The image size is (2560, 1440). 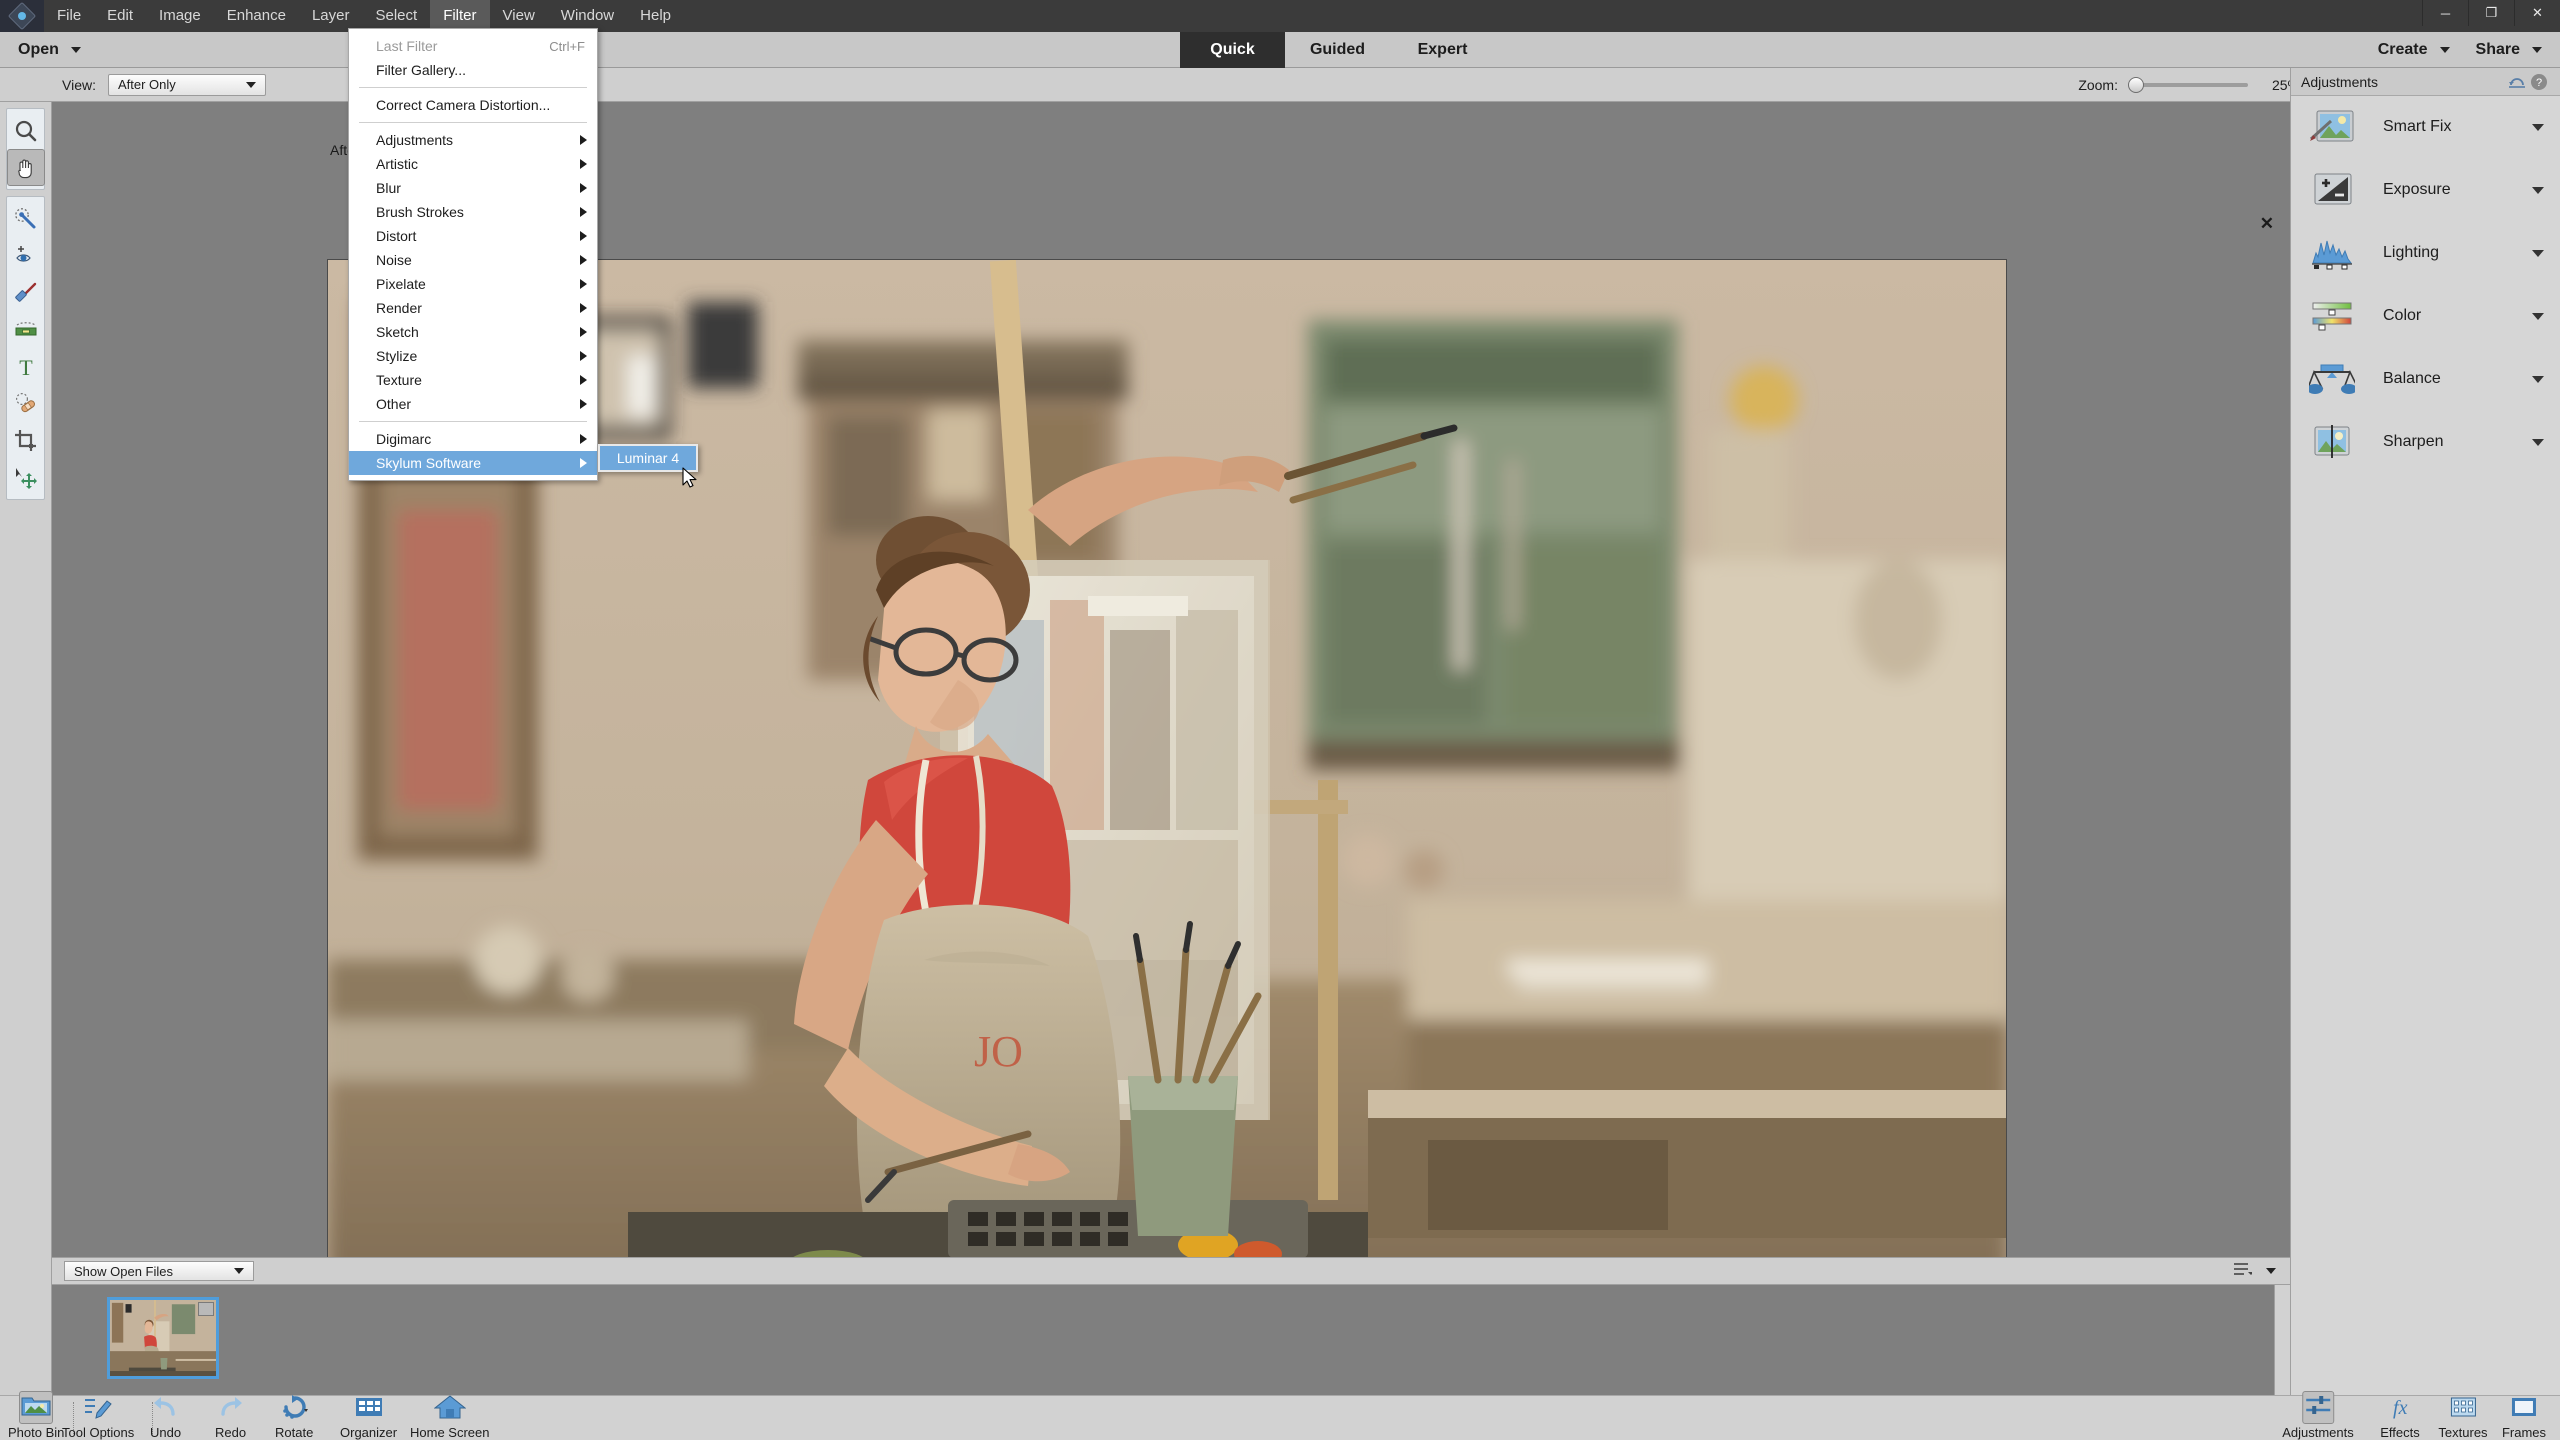 I want to click on whiten-teeth-tool, so click(x=26, y=292).